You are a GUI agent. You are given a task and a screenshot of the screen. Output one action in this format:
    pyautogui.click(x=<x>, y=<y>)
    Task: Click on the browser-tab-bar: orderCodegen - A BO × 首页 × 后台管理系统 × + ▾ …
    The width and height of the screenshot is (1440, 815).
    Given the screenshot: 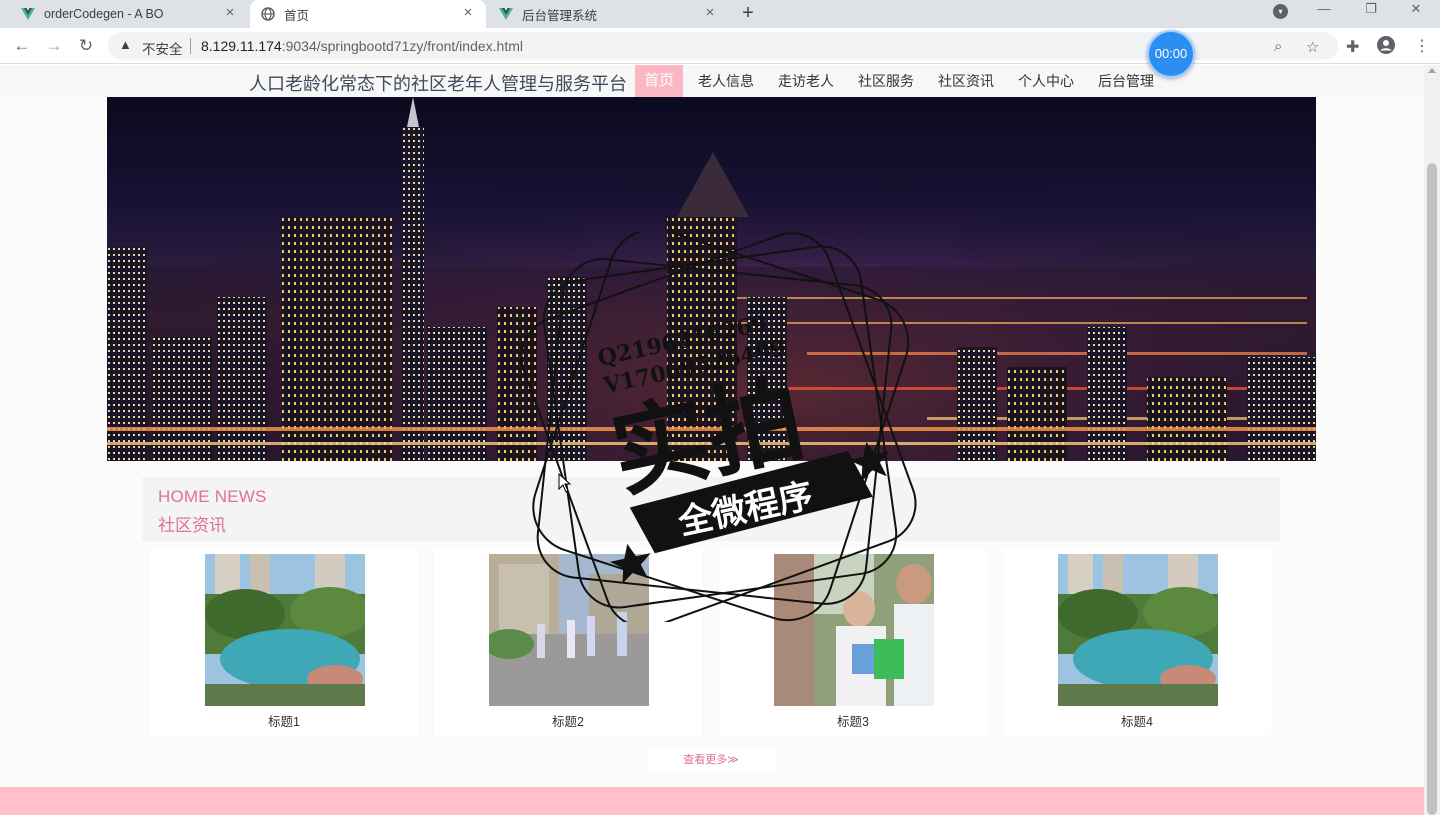 What is the action you would take?
    pyautogui.click(x=720, y=14)
    